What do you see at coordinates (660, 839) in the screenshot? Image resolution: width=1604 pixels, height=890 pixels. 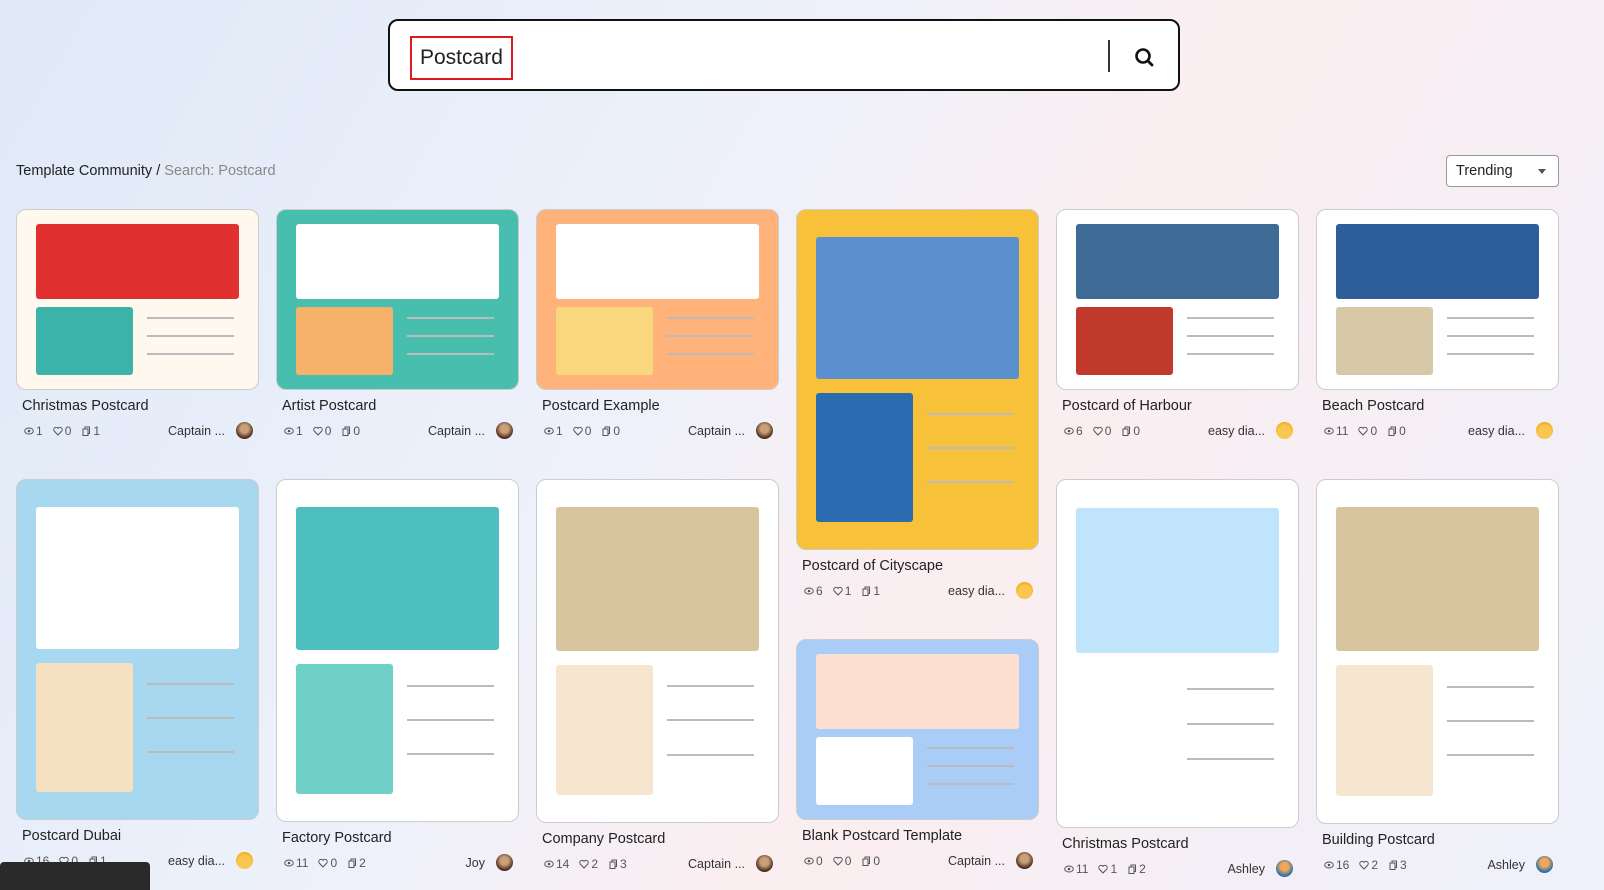 I see `template-title: Company Postcard` at bounding box center [660, 839].